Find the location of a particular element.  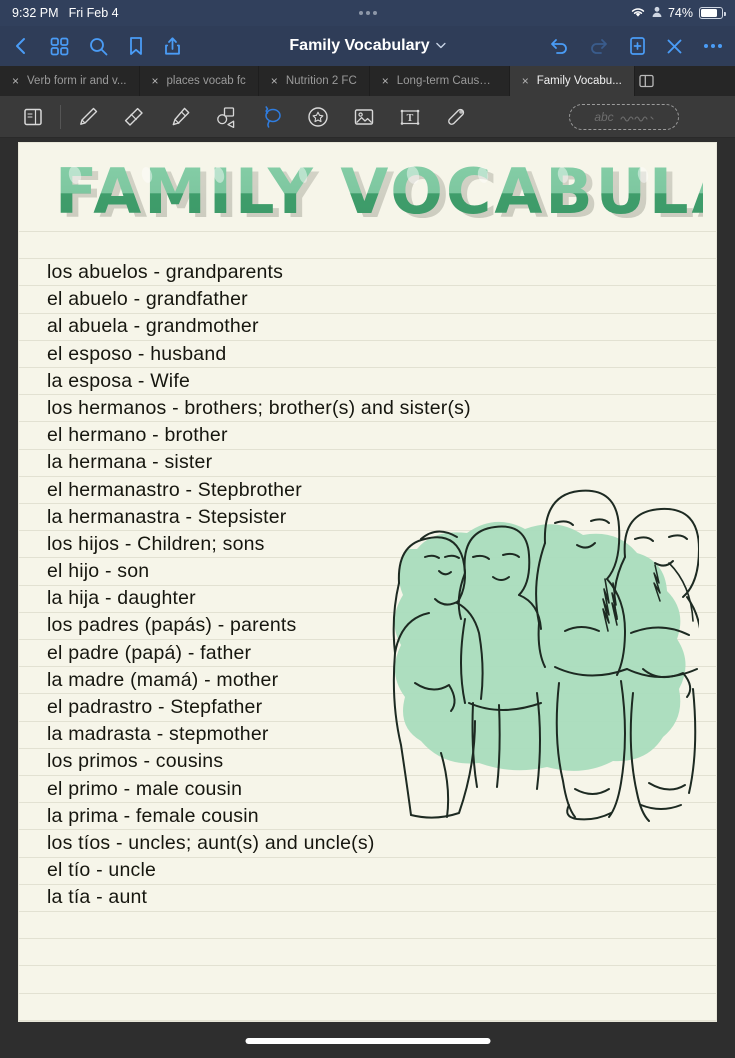

vocabulary-line: el padrastro - Stepfather is located at coordinates (155, 707).